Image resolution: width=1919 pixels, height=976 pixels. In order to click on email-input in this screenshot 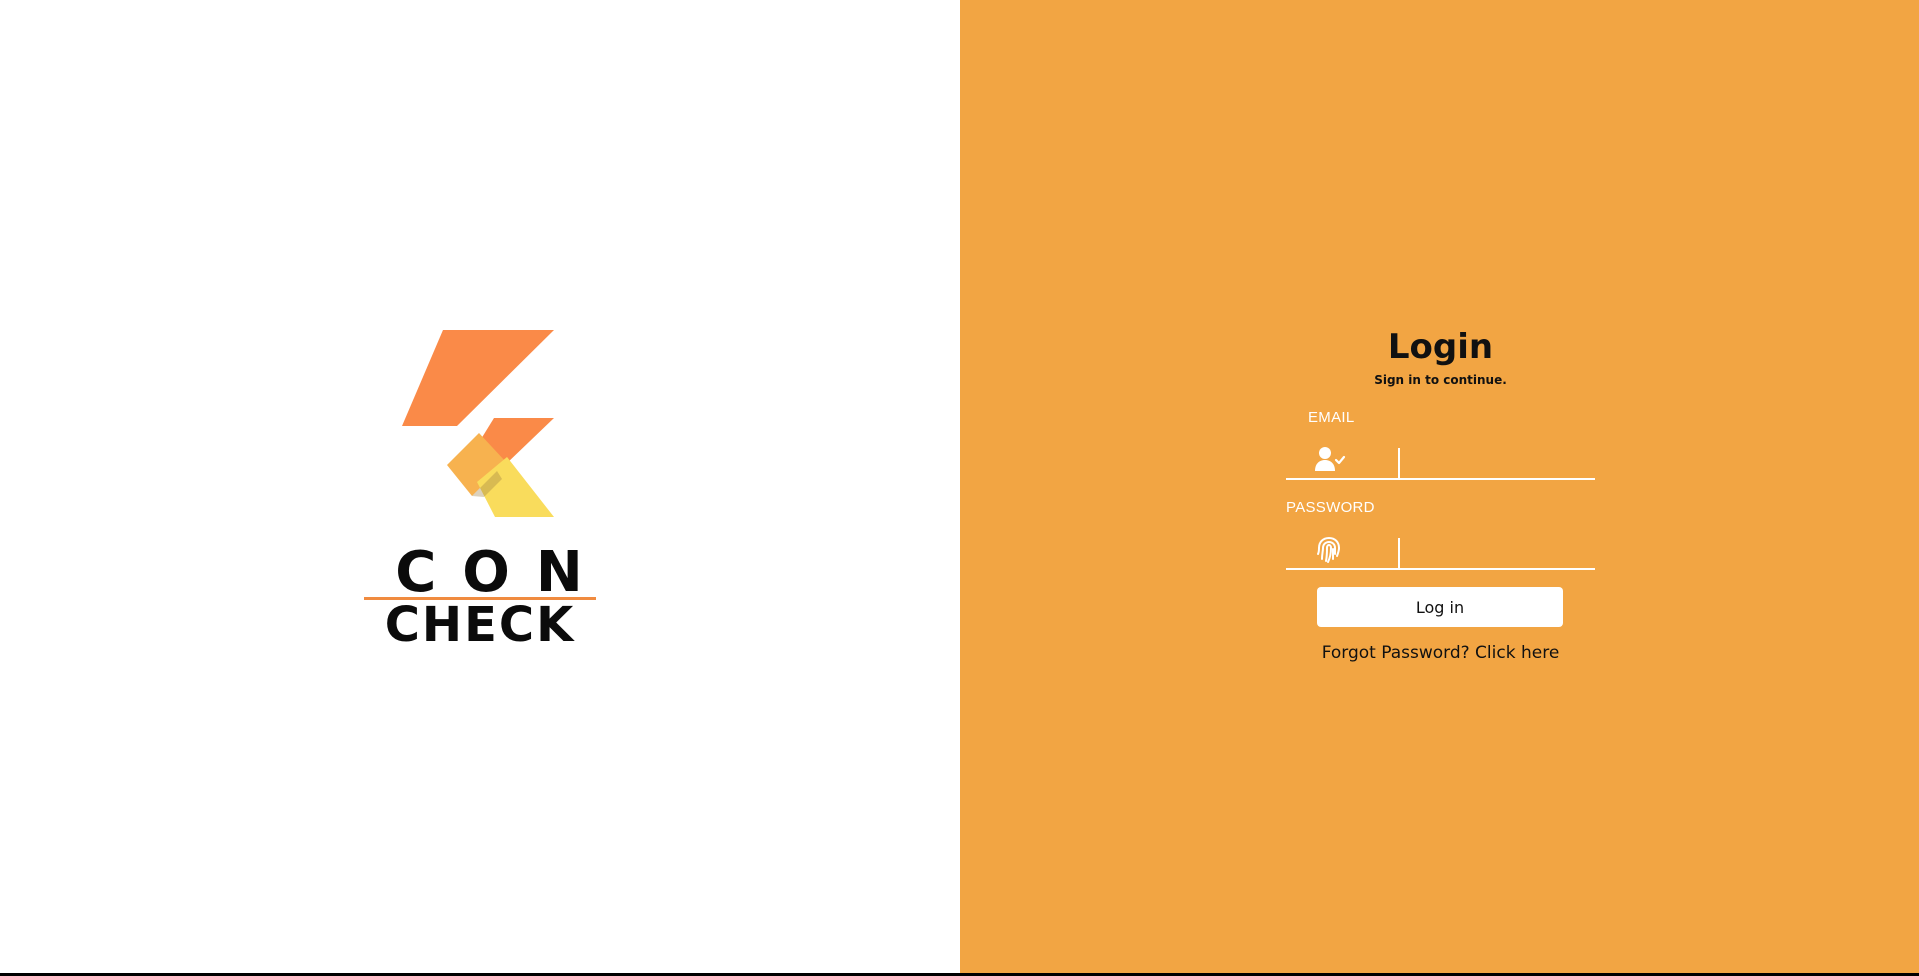, I will do `click(1499, 460)`.